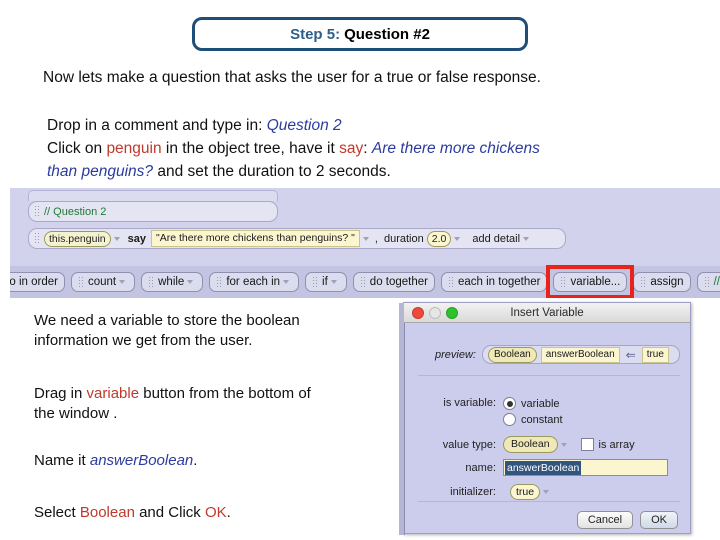  I want to click on toolbar-for-each-in-label: for each in, so click(253, 282).